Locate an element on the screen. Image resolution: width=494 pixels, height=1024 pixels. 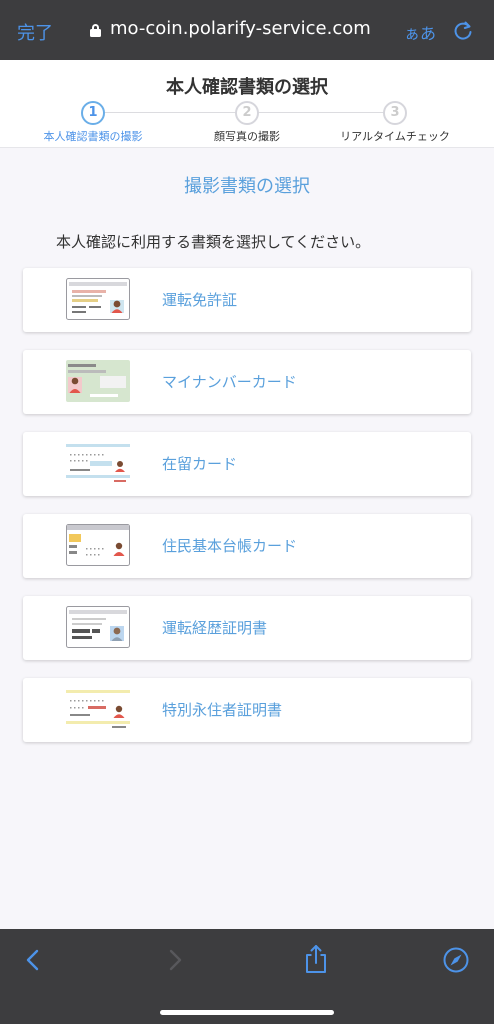
driving-history-certificate-icon is located at coordinates (98, 627).